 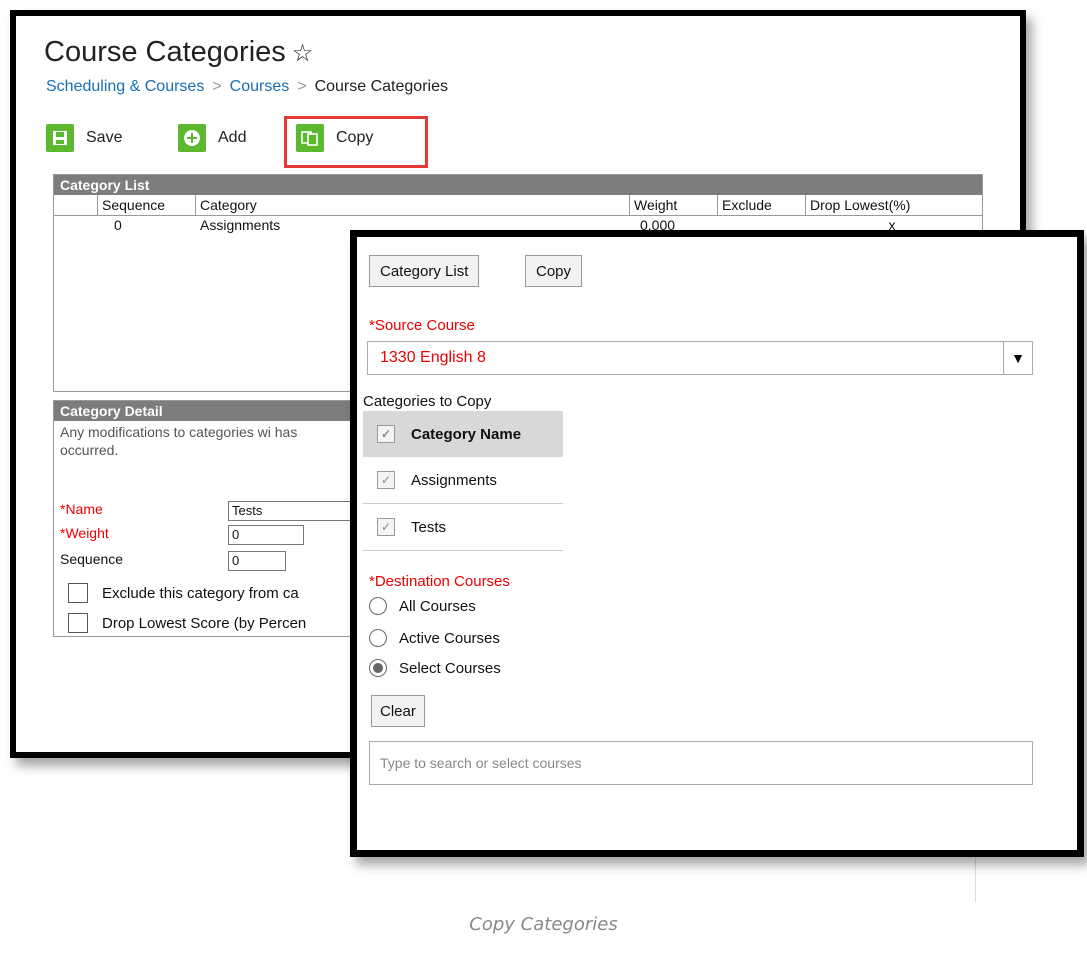 What do you see at coordinates (518, 185) in the screenshot?
I see `category-list-title: Category List` at bounding box center [518, 185].